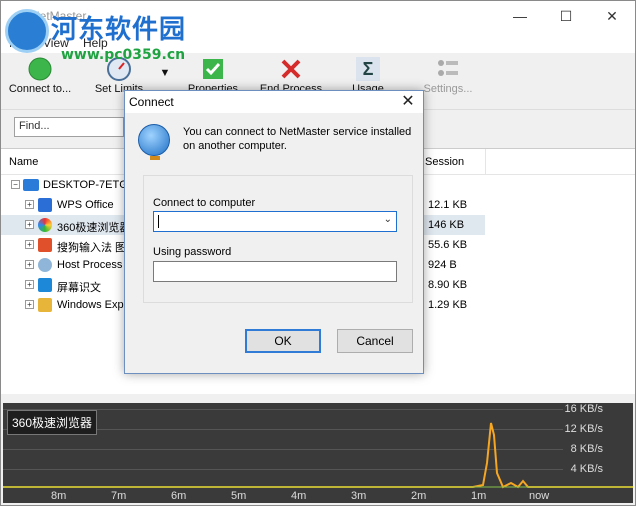 This screenshot has width=636, height=506. I want to click on x-tick: 1m, so click(479, 496).